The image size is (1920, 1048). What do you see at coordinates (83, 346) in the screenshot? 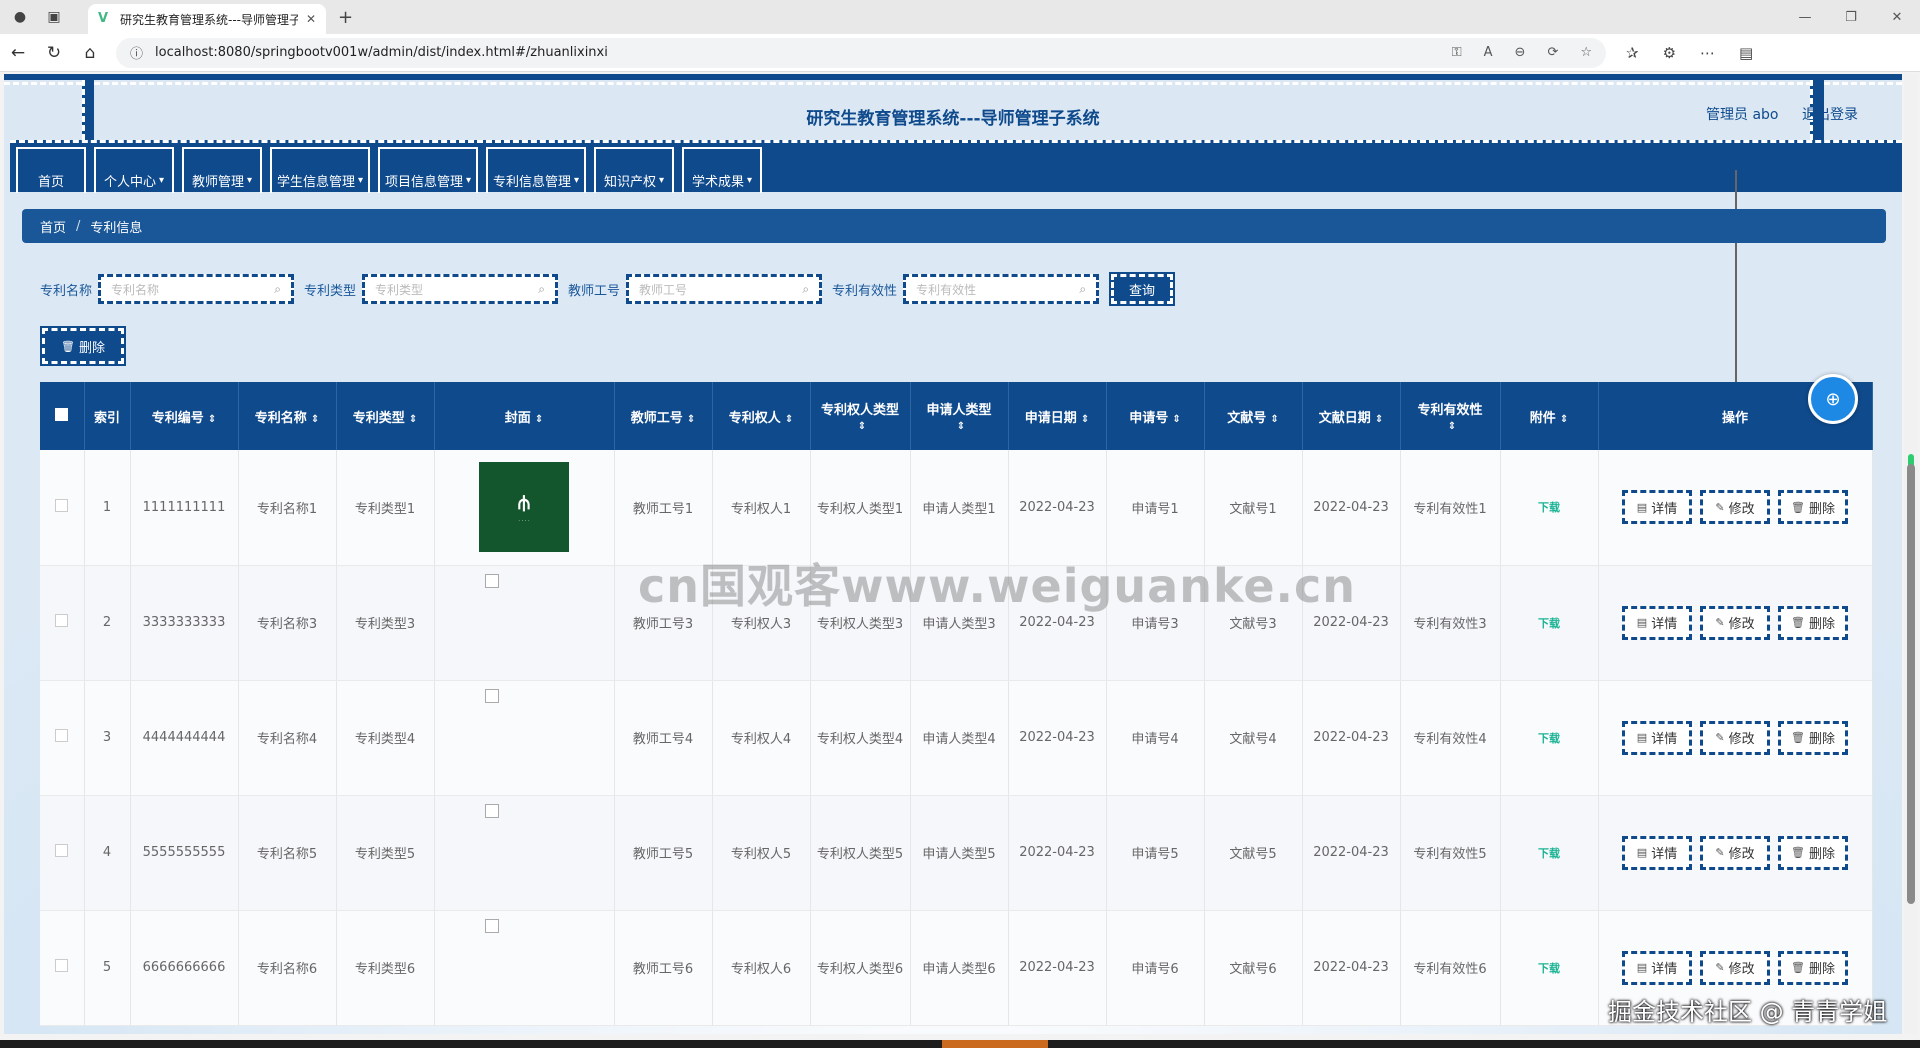
I see `batch-delete-button: 🗑 删除` at bounding box center [83, 346].